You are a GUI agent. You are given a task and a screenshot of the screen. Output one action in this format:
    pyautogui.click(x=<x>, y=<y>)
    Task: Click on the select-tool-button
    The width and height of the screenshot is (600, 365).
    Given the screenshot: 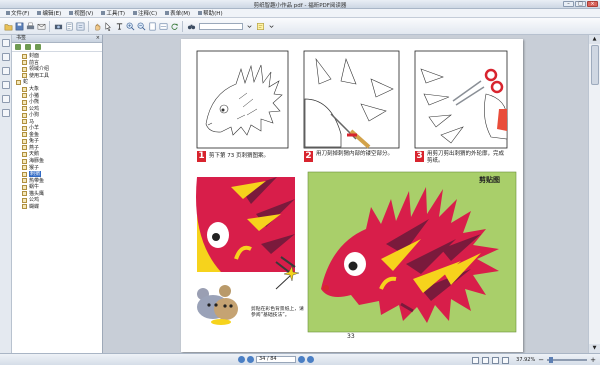 What is the action you would take?
    pyautogui.click(x=108, y=26)
    